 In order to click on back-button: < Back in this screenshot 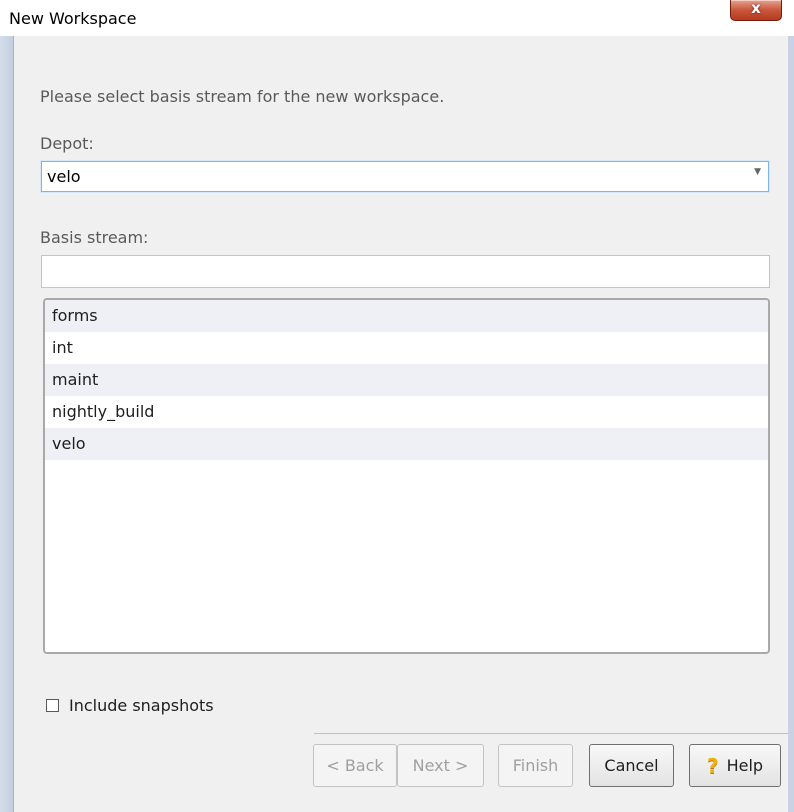, I will do `click(355, 765)`.